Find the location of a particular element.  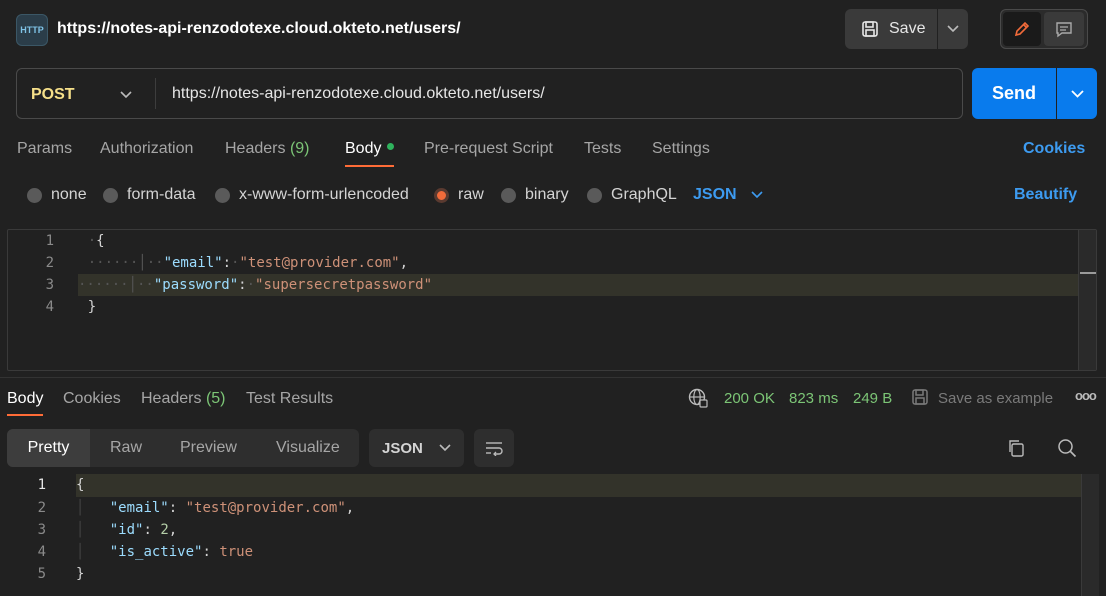

search-icon is located at coordinates (1067, 450).